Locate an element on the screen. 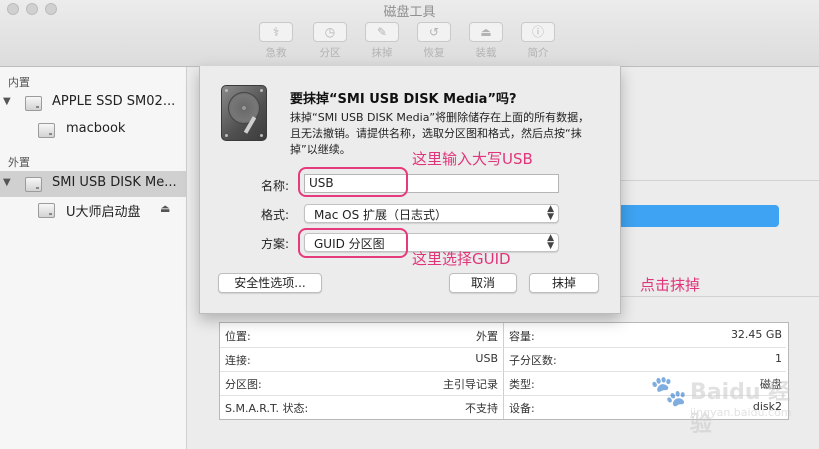  paw-logo-icon: 🐾 is located at coordinates (669, 391).